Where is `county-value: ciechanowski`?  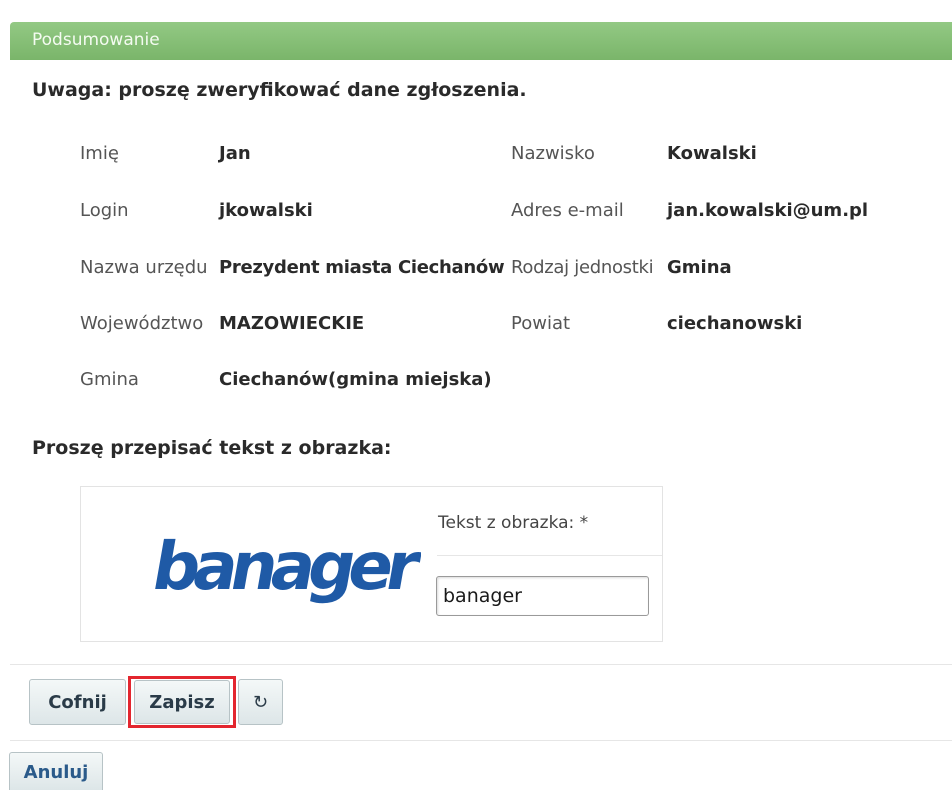
county-value: ciechanowski is located at coordinates (735, 323).